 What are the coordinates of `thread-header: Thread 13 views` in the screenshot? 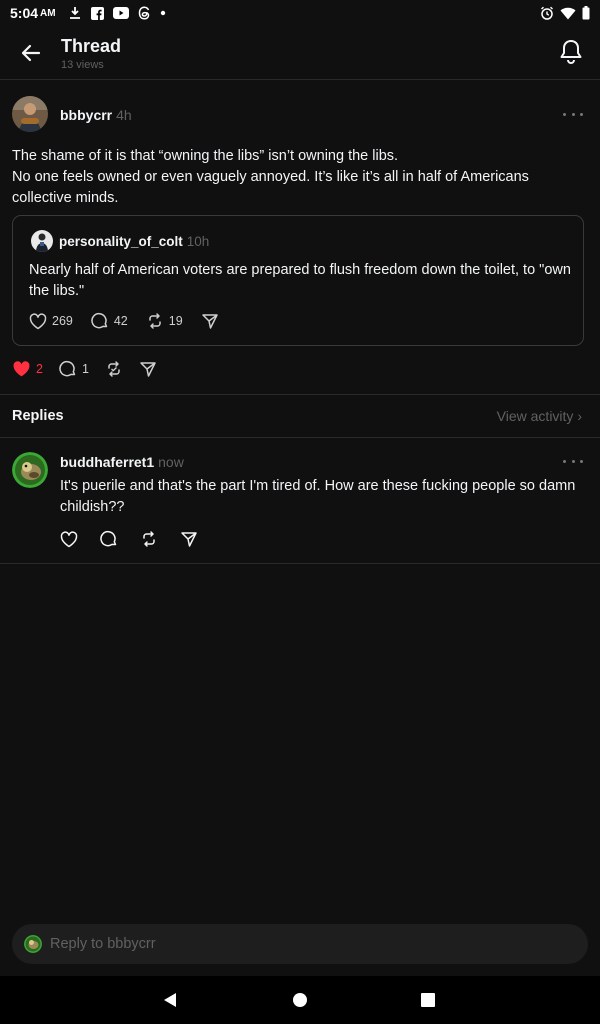 It's located at (300, 53).